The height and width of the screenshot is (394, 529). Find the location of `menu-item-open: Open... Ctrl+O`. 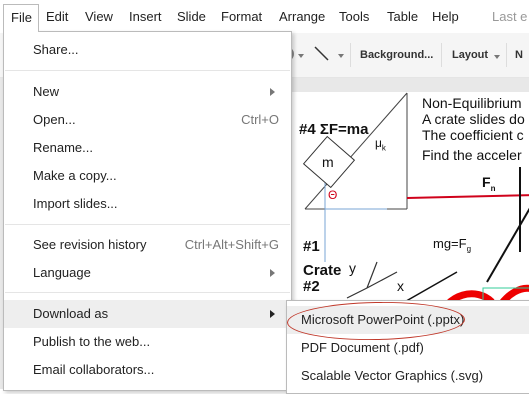

menu-item-open: Open... Ctrl+O is located at coordinates (147, 120).